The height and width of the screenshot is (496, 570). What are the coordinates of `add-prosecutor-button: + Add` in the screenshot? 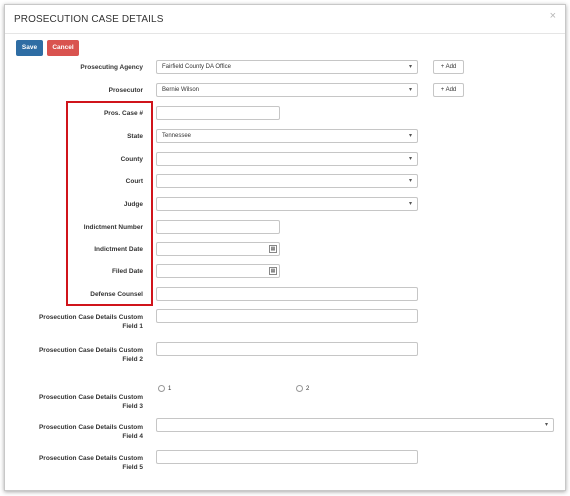 It's located at (448, 90).